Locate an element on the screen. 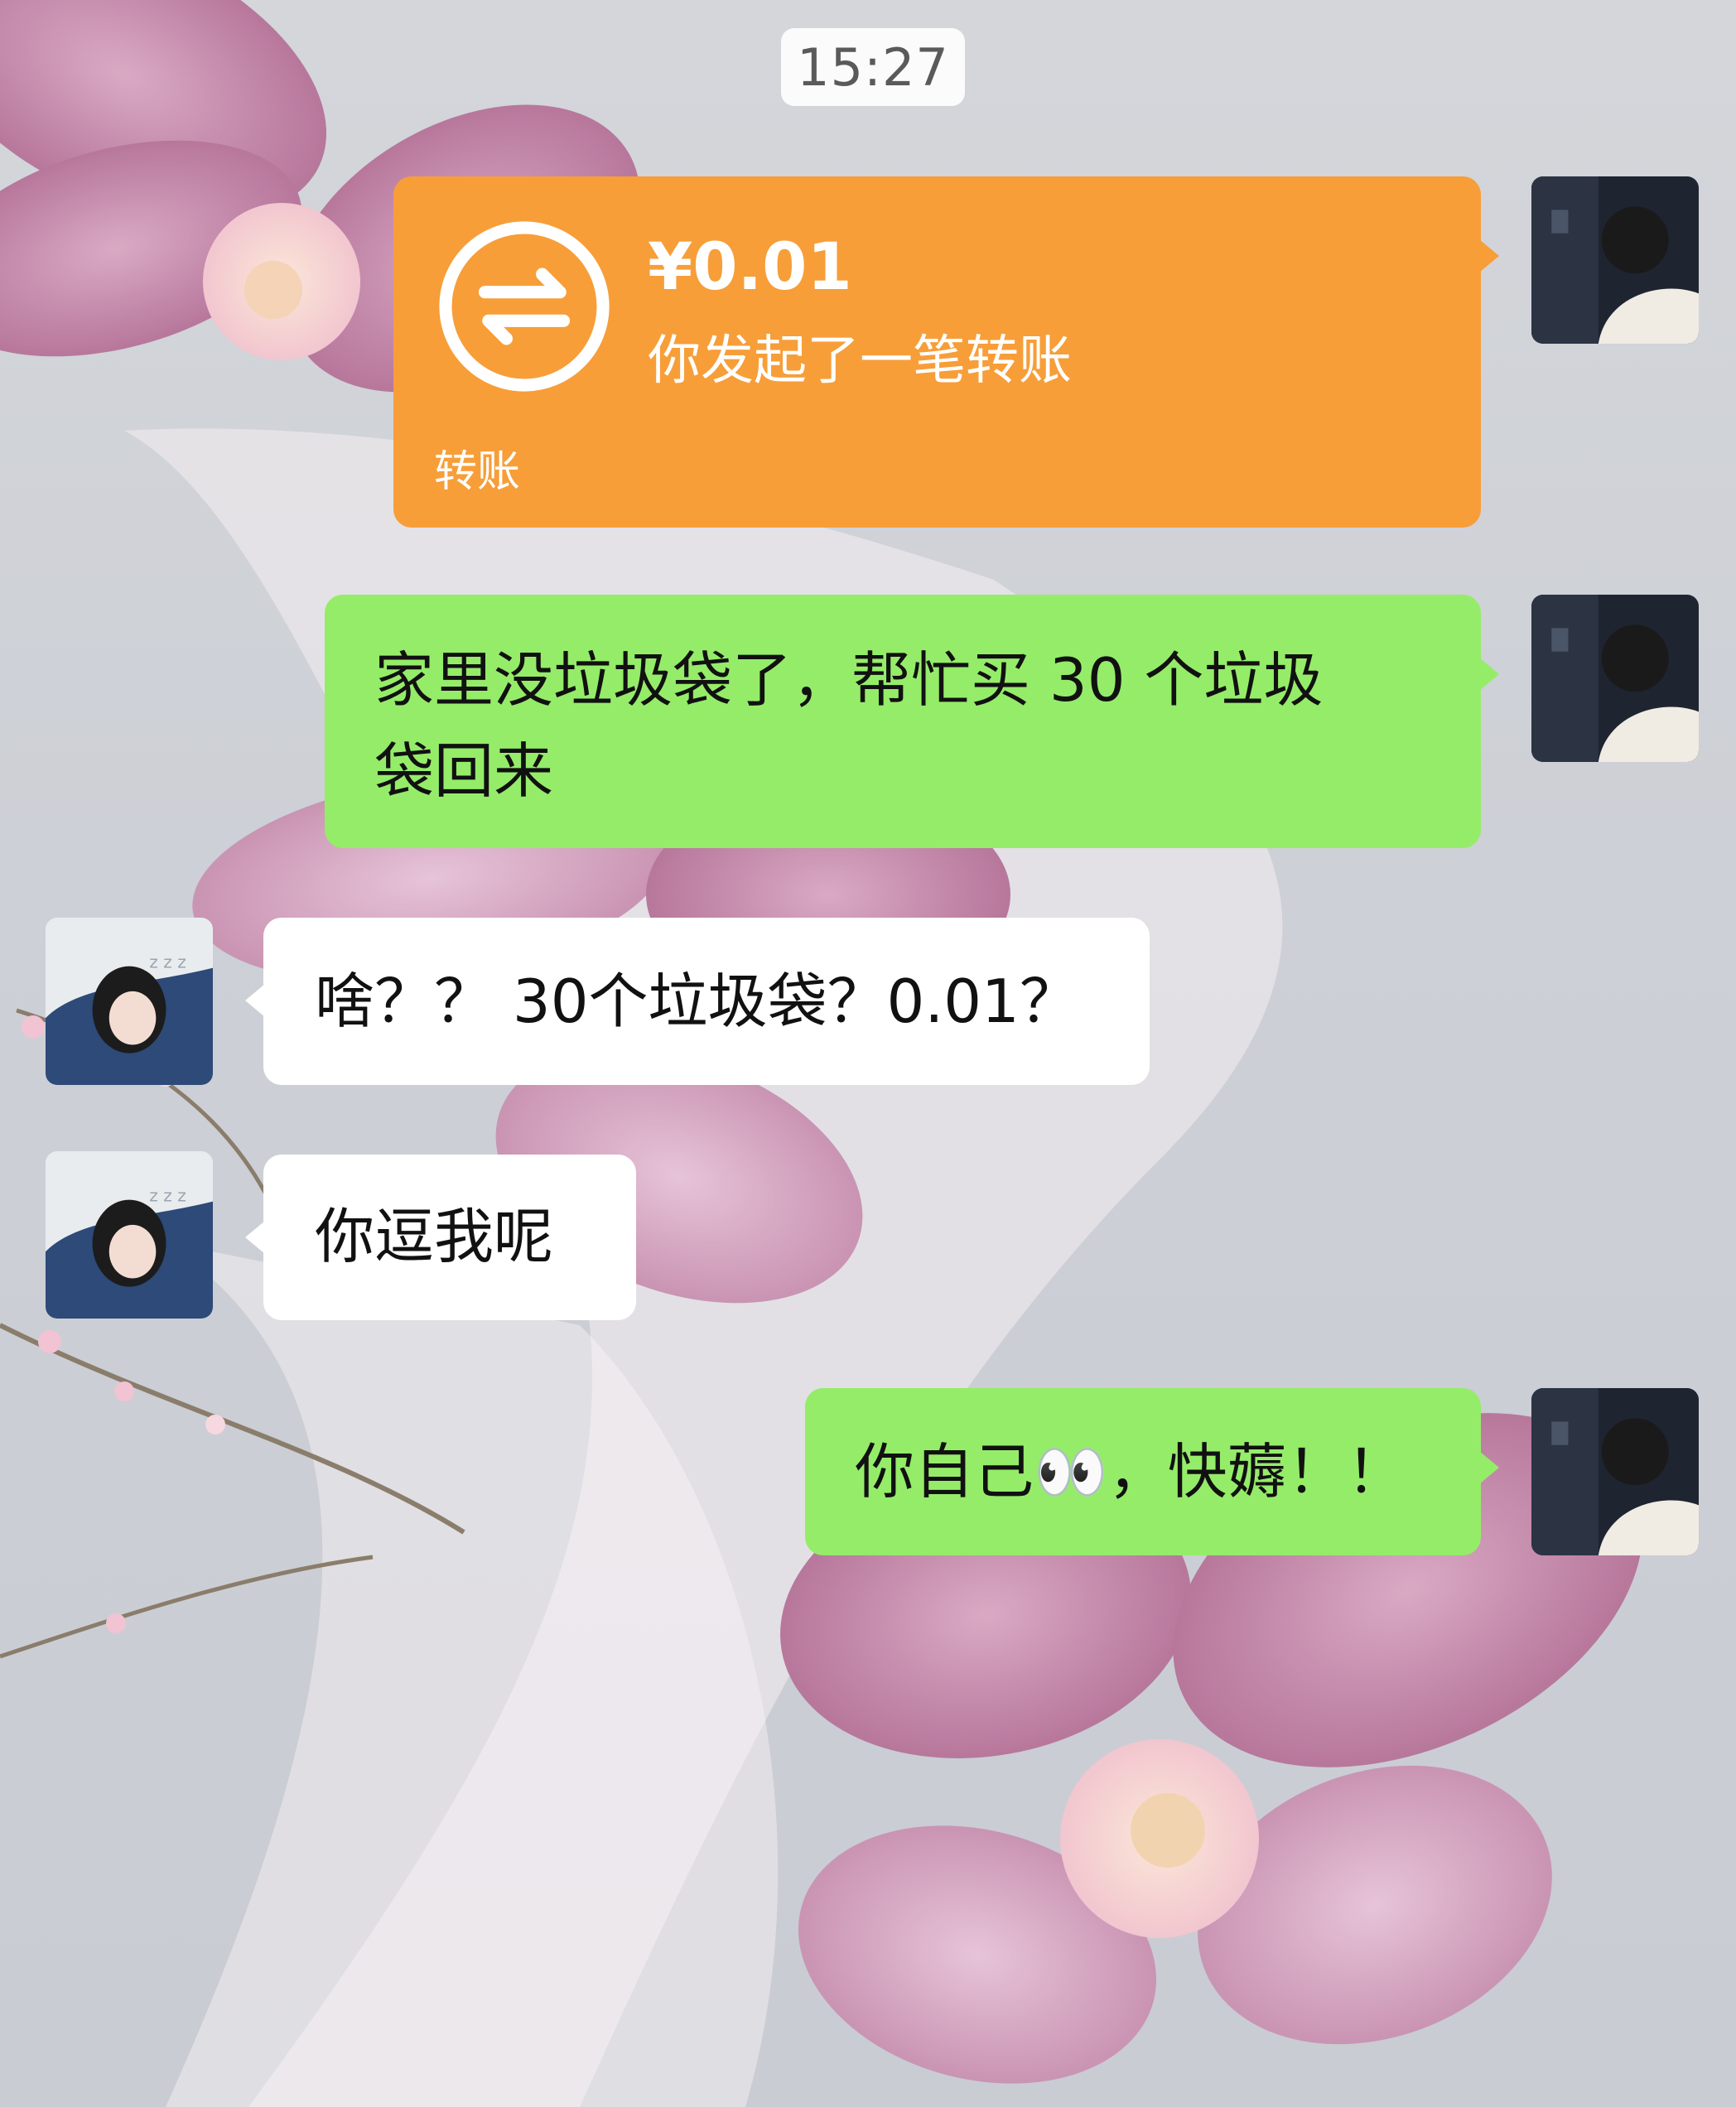  message-timestamp: 15:27 is located at coordinates (873, 67).